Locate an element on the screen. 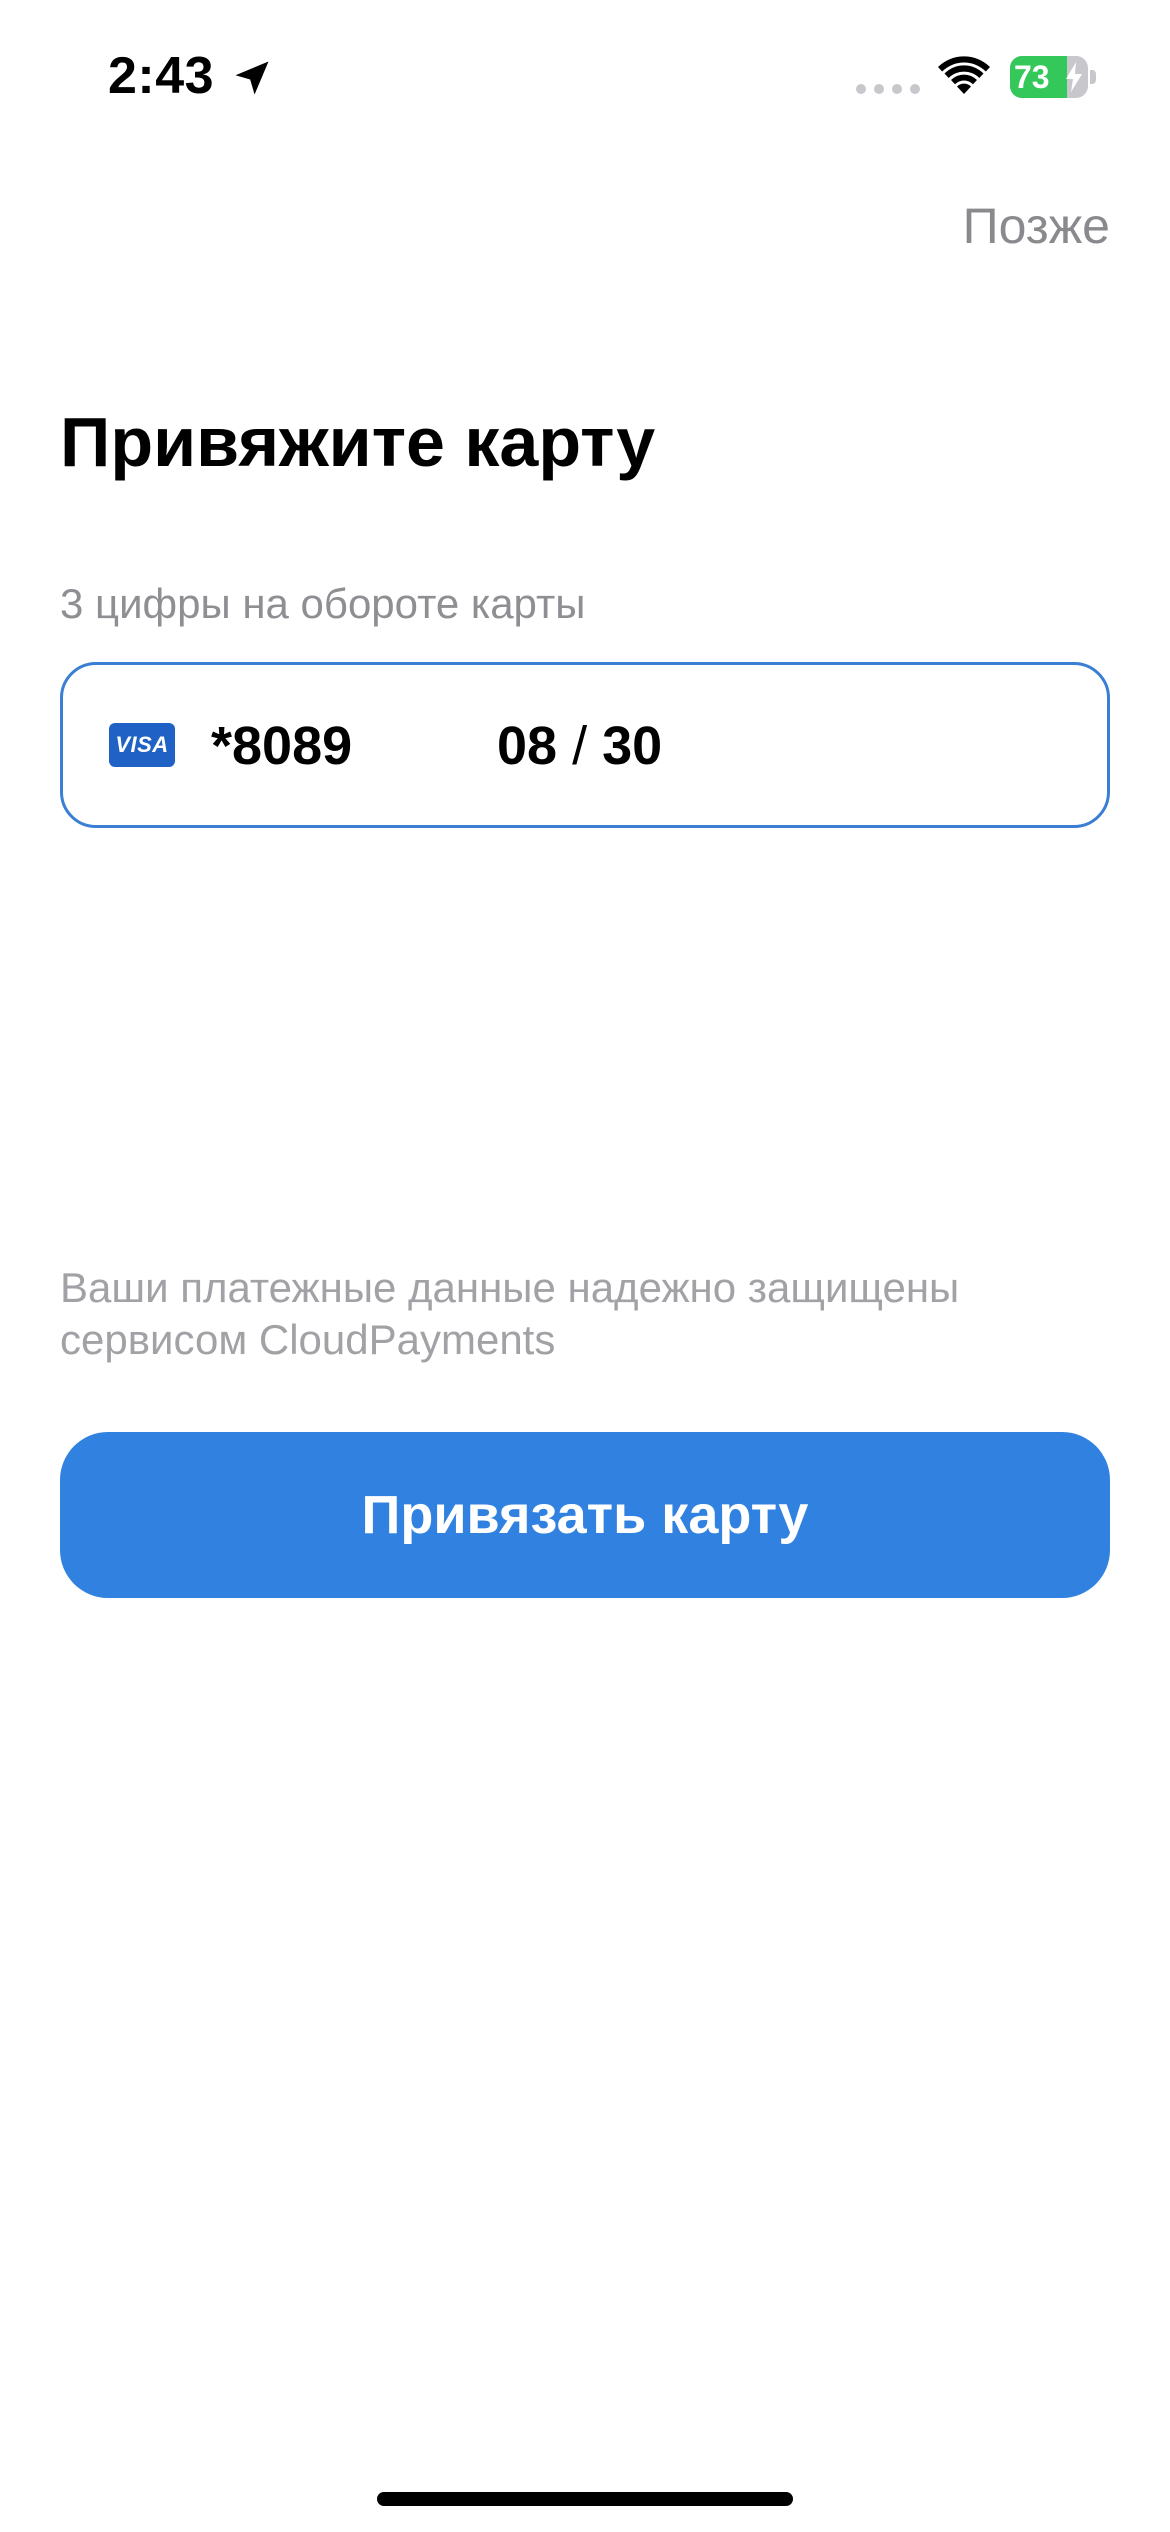 This screenshot has width=1170, height=2532. status-time: 2:43 is located at coordinates (161, 76).